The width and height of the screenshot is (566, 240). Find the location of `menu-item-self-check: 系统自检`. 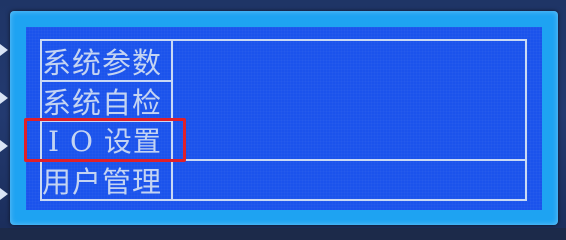

menu-item-self-check: 系统自检 is located at coordinates (107, 101).